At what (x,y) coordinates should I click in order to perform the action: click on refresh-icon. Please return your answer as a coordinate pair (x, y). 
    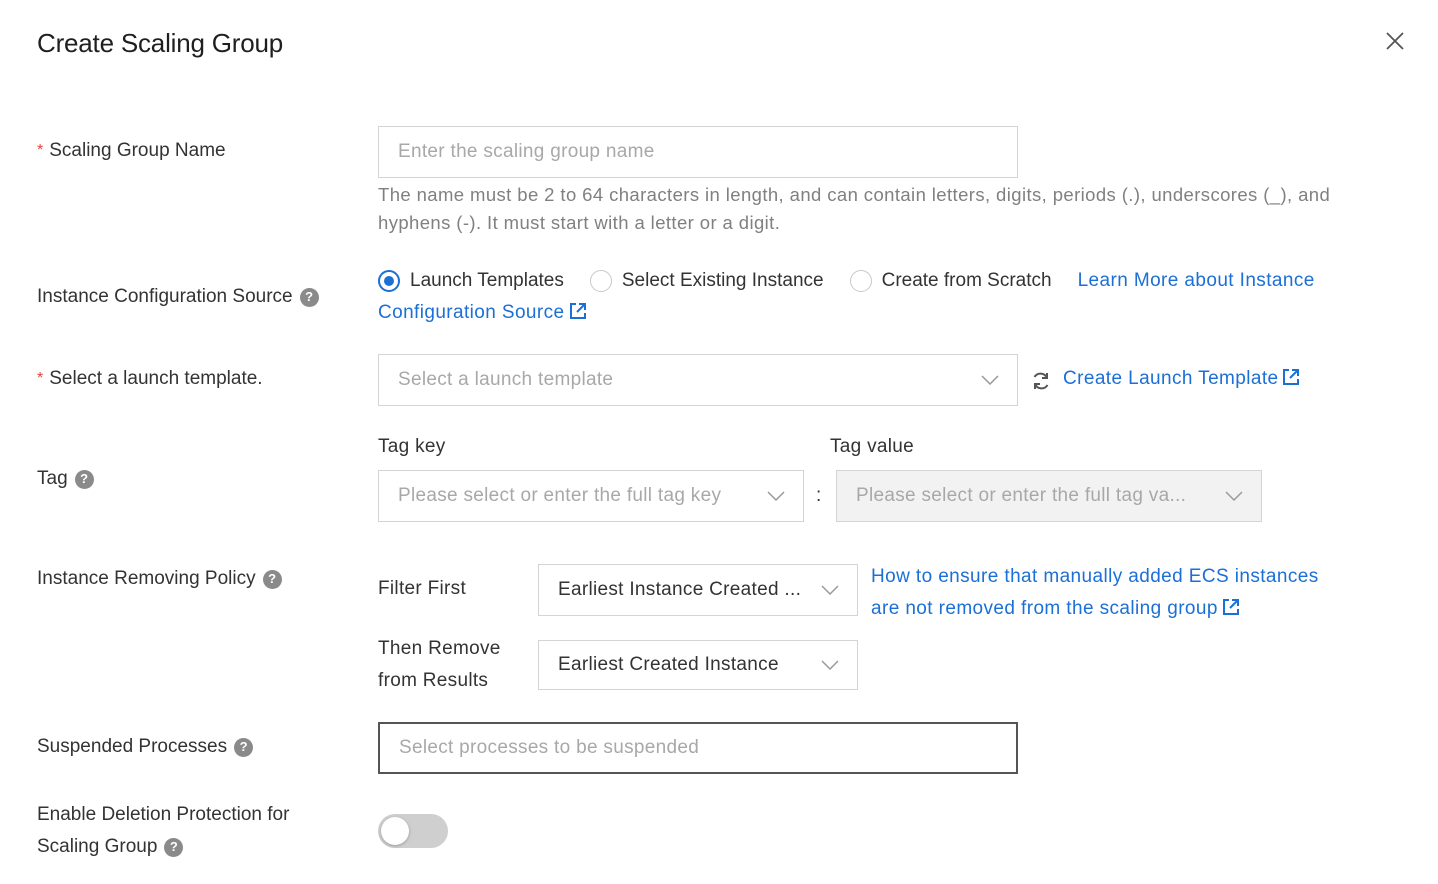
    Looking at the image, I should click on (1041, 381).